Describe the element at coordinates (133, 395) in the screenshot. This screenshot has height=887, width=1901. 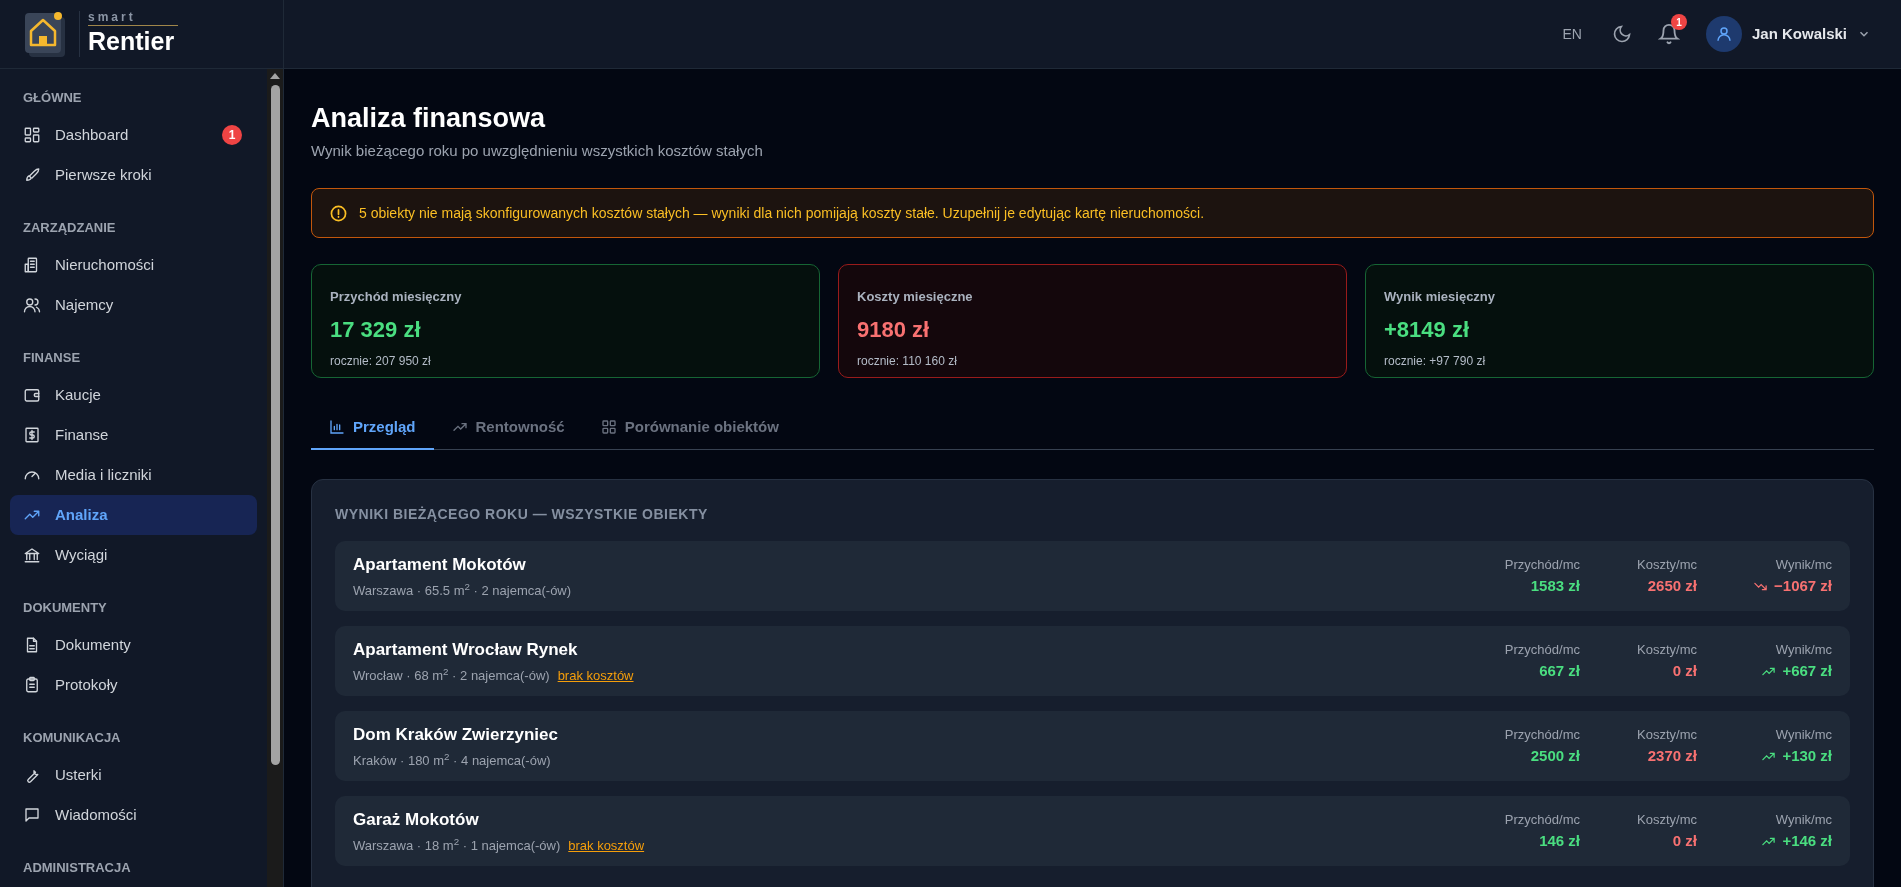
I see `sidebar-item: Kaucje` at that location.